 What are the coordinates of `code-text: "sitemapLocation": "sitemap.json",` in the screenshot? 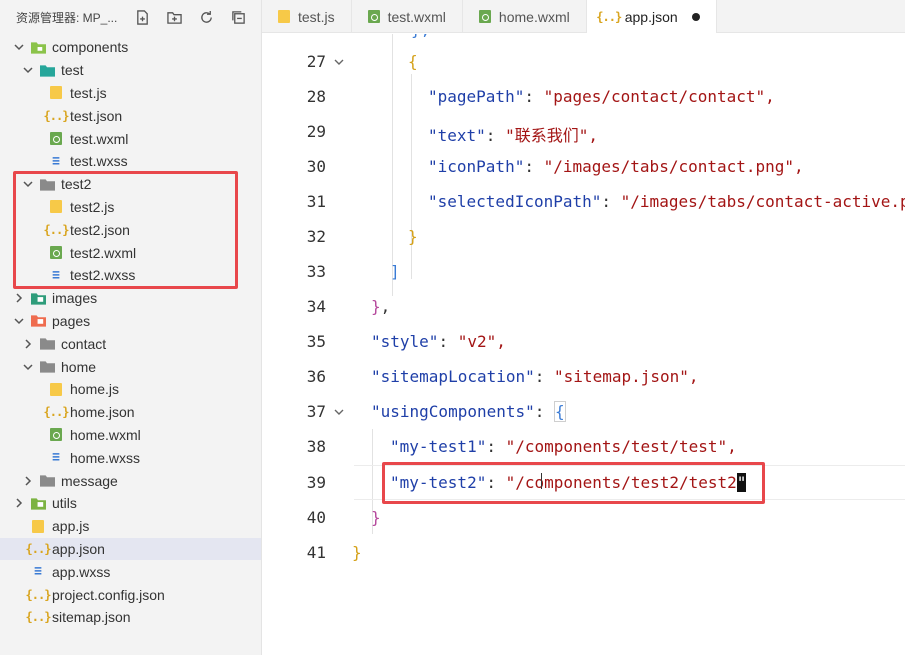 It's located at (535, 376).